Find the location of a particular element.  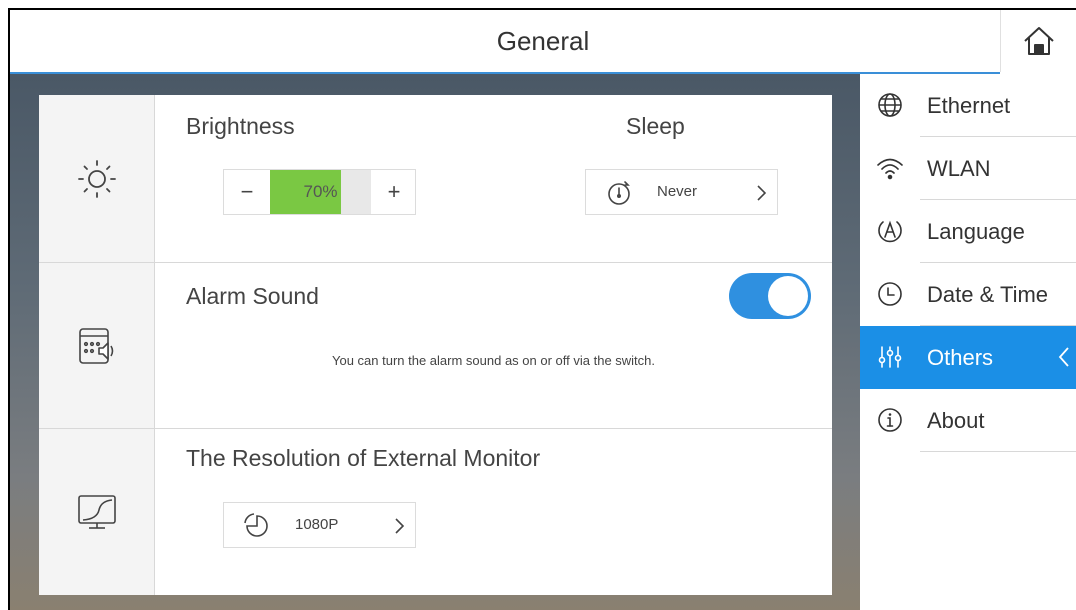

sidebar-item-label: Date & Time is located at coordinates (988, 294).